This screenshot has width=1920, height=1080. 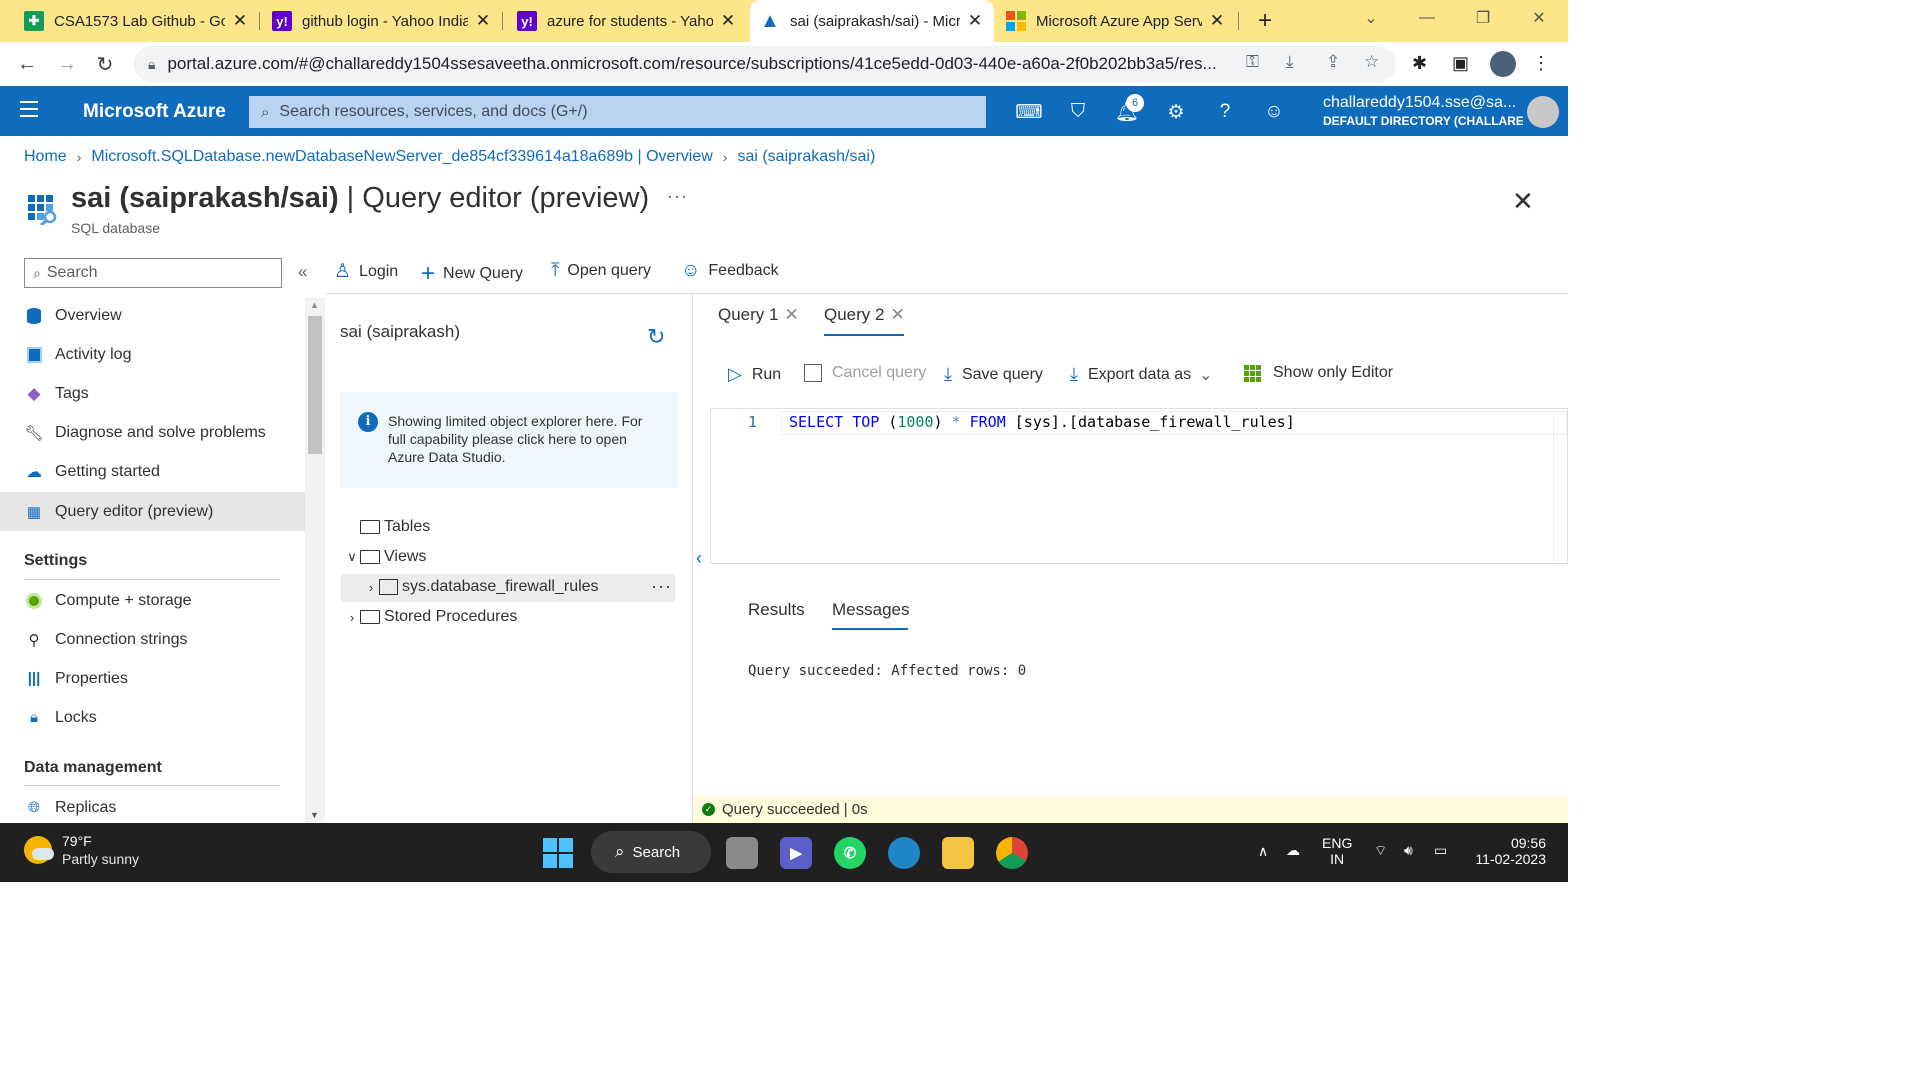 What do you see at coordinates (1141, 374) in the screenshot?
I see `export-data-dropdown: ⤓ Export data as ⌄` at bounding box center [1141, 374].